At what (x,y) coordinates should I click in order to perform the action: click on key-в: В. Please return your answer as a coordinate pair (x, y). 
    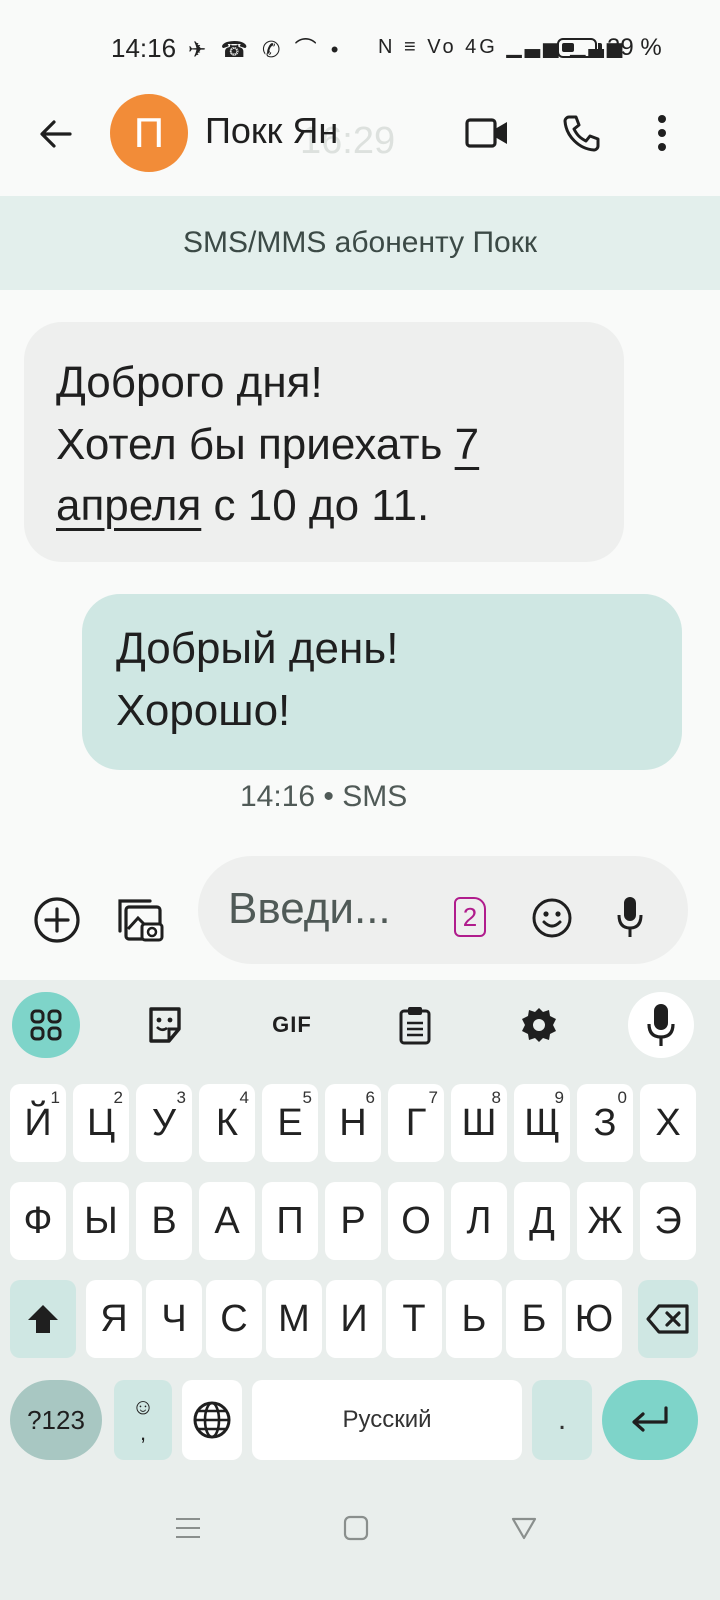
    Looking at the image, I should click on (164, 1221).